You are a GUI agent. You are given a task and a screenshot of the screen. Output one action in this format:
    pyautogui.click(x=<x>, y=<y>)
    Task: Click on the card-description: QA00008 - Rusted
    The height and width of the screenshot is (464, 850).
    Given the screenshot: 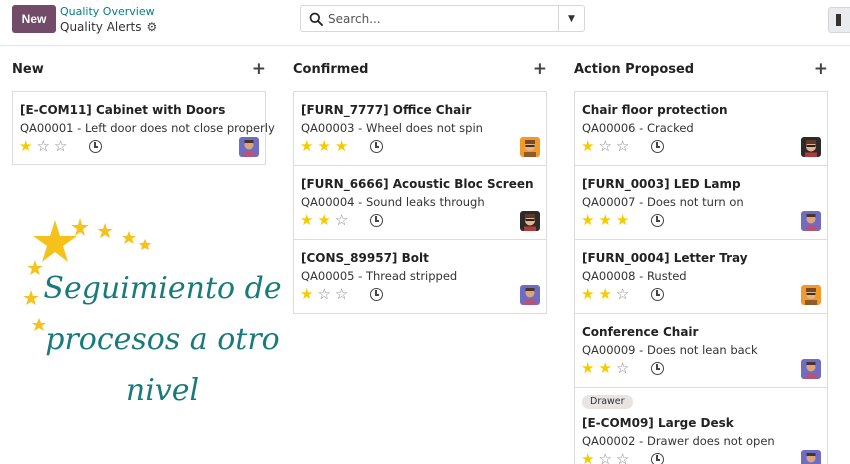 What is the action you would take?
    pyautogui.click(x=634, y=276)
    